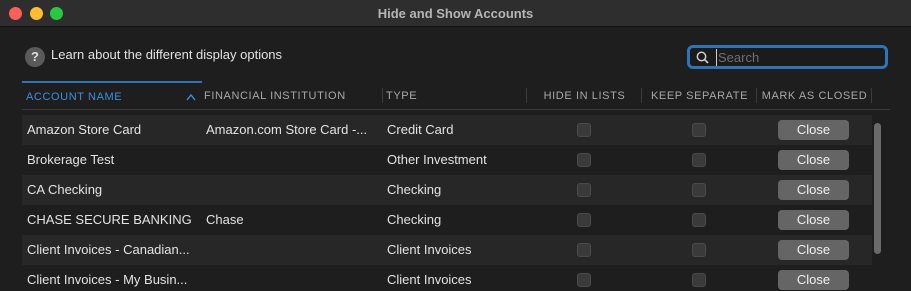  I want to click on account-name-cell: CHASE SECURE BANKING, so click(109, 219).